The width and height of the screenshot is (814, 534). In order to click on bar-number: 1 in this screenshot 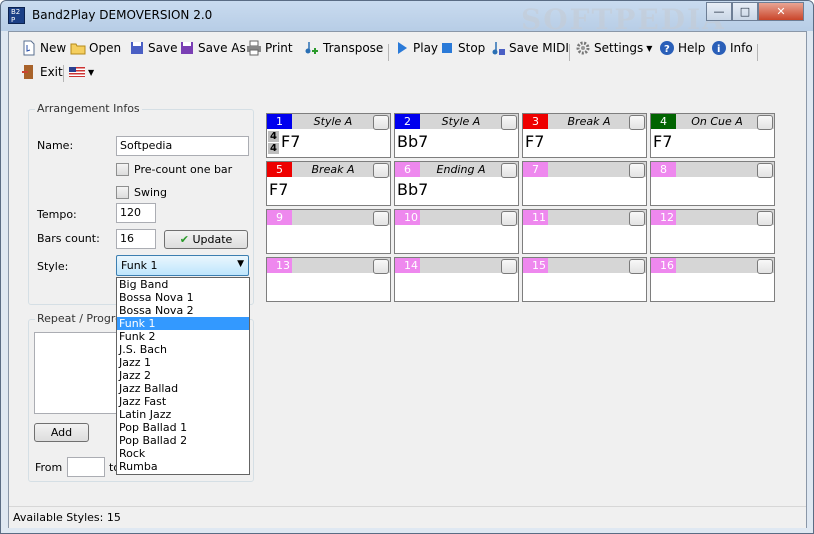, I will do `click(279, 121)`.